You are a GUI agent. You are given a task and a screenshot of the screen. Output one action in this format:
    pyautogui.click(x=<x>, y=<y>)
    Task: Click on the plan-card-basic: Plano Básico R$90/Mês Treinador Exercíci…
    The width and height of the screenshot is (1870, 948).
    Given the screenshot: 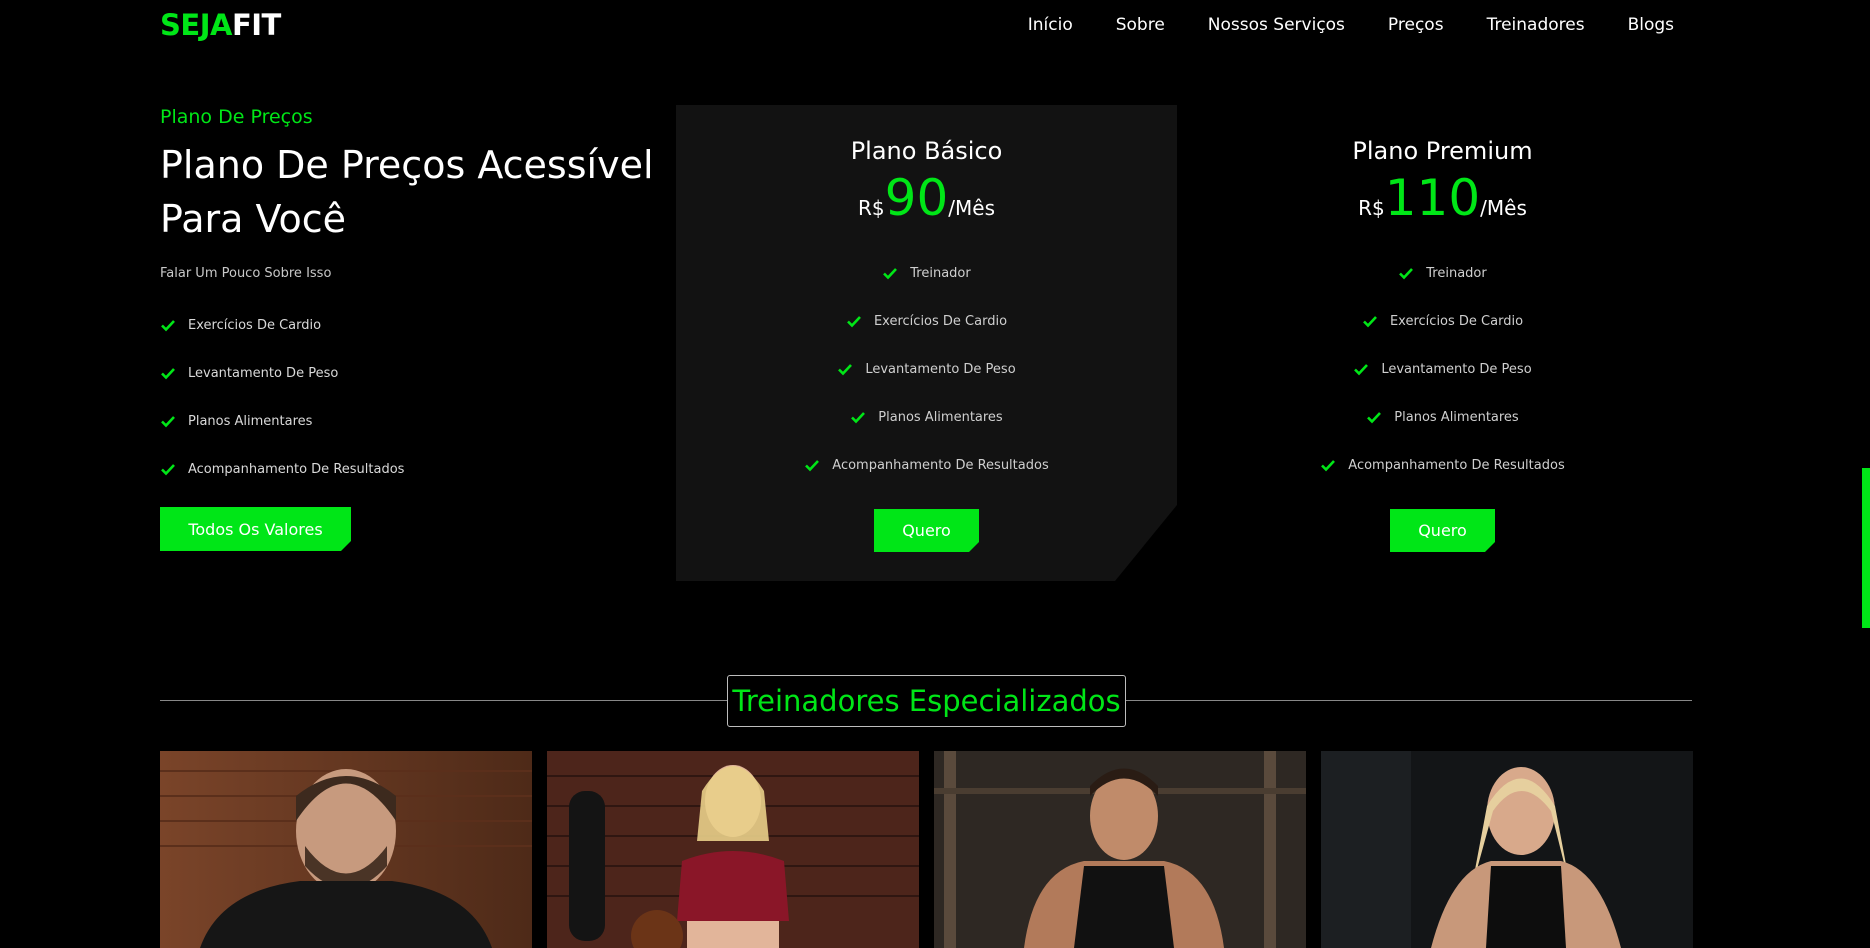 What is the action you would take?
    pyautogui.click(x=926, y=343)
    